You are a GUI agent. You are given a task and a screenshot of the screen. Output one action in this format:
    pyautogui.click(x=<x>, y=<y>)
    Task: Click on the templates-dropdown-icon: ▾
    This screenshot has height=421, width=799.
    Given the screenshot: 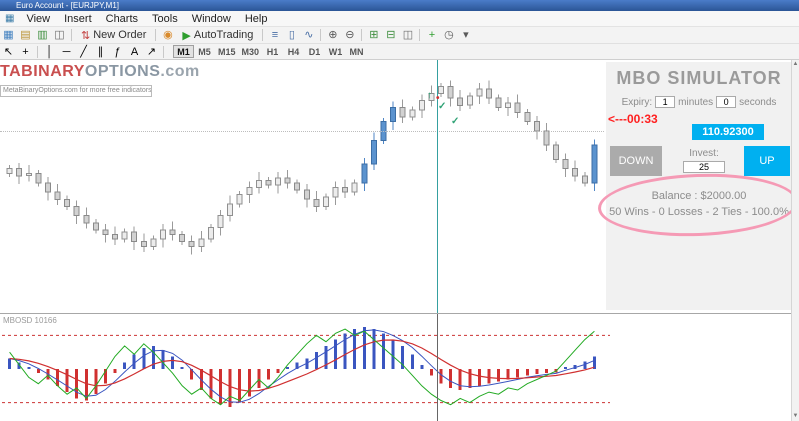 What is the action you would take?
    pyautogui.click(x=465, y=35)
    